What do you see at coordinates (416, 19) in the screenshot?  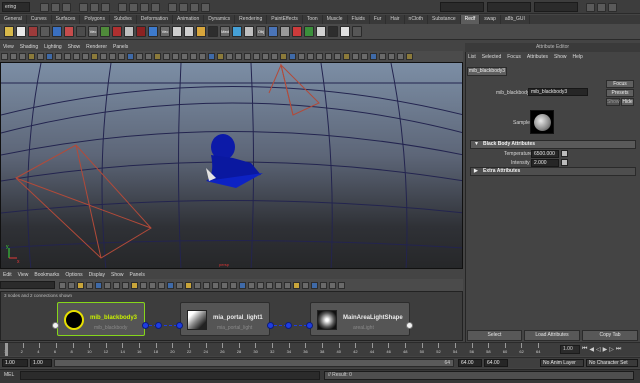 I see `tab-ncloth: nCloth` at bounding box center [416, 19].